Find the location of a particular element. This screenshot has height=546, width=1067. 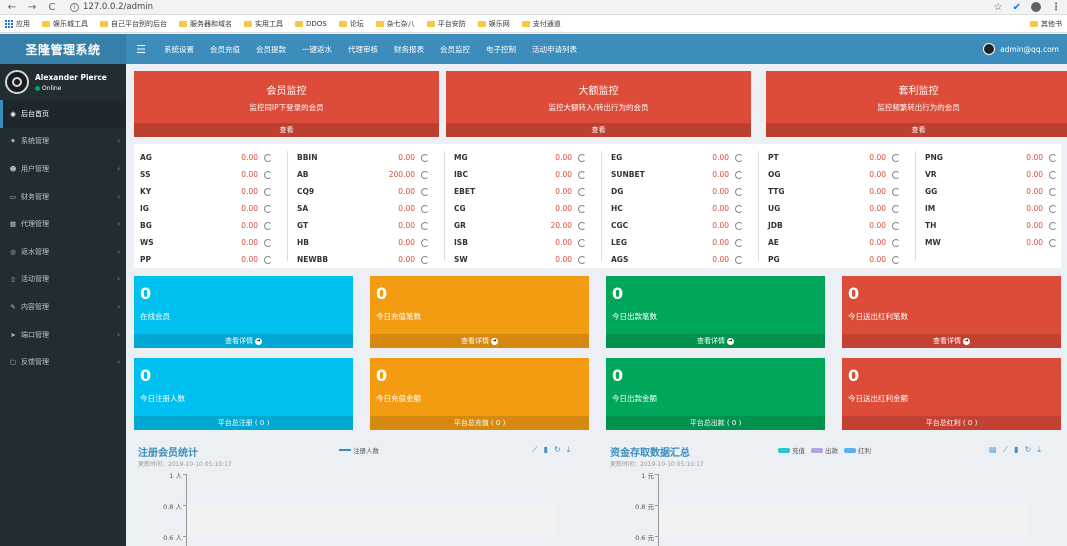

top-nav-link: 会员提款 is located at coordinates (271, 49).